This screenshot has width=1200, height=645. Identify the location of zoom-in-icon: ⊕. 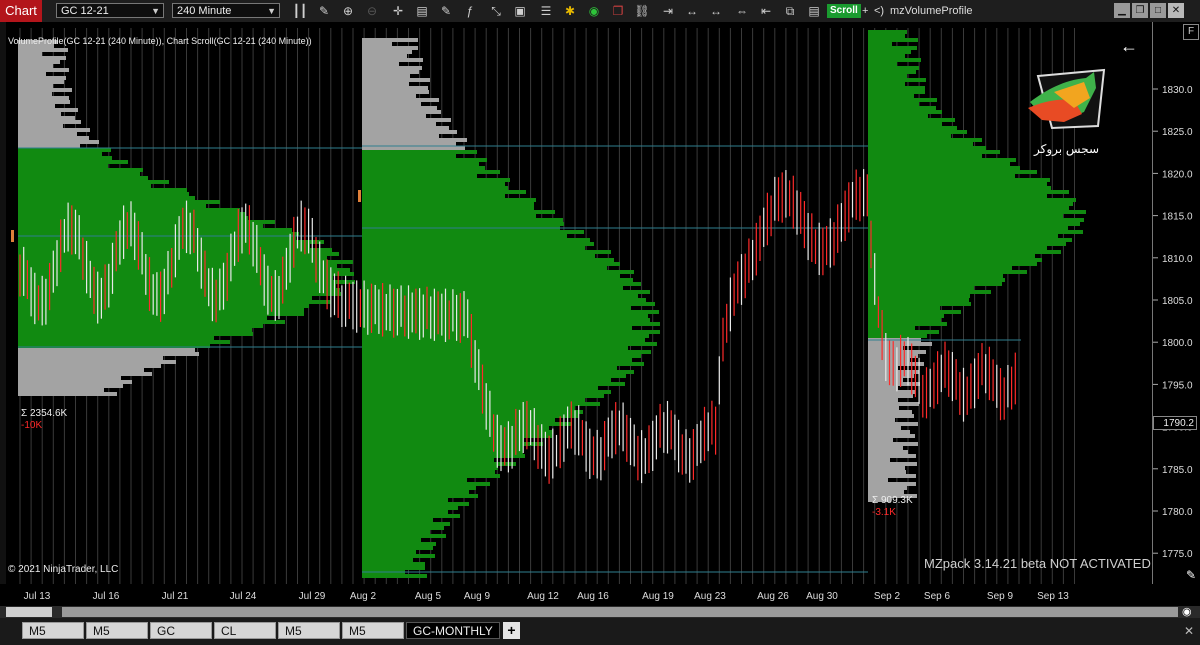
(348, 11).